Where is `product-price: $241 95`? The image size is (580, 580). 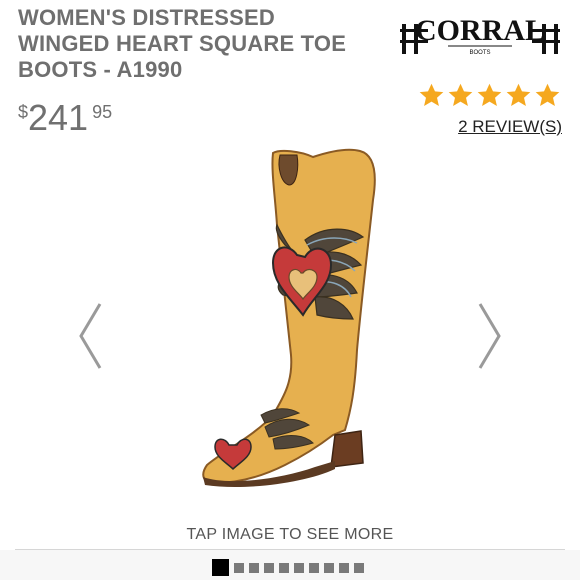
product-price: $241 95 is located at coordinates (65, 118).